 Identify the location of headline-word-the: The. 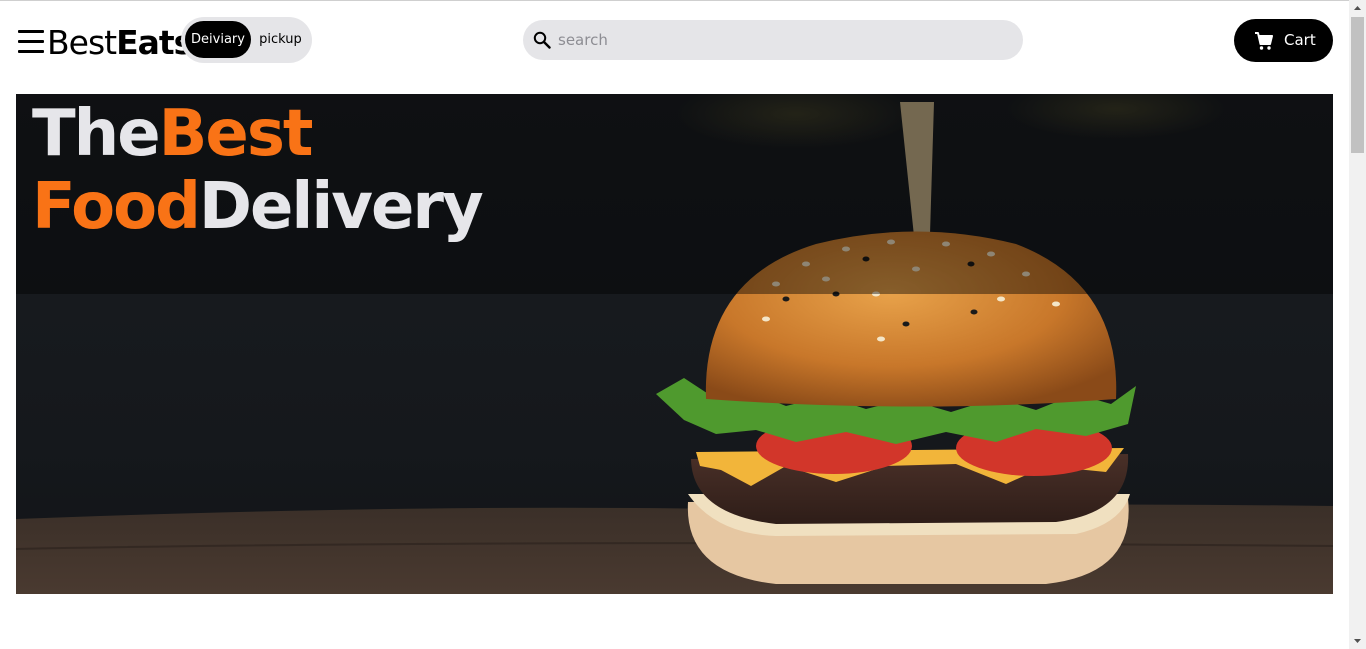
(96, 134).